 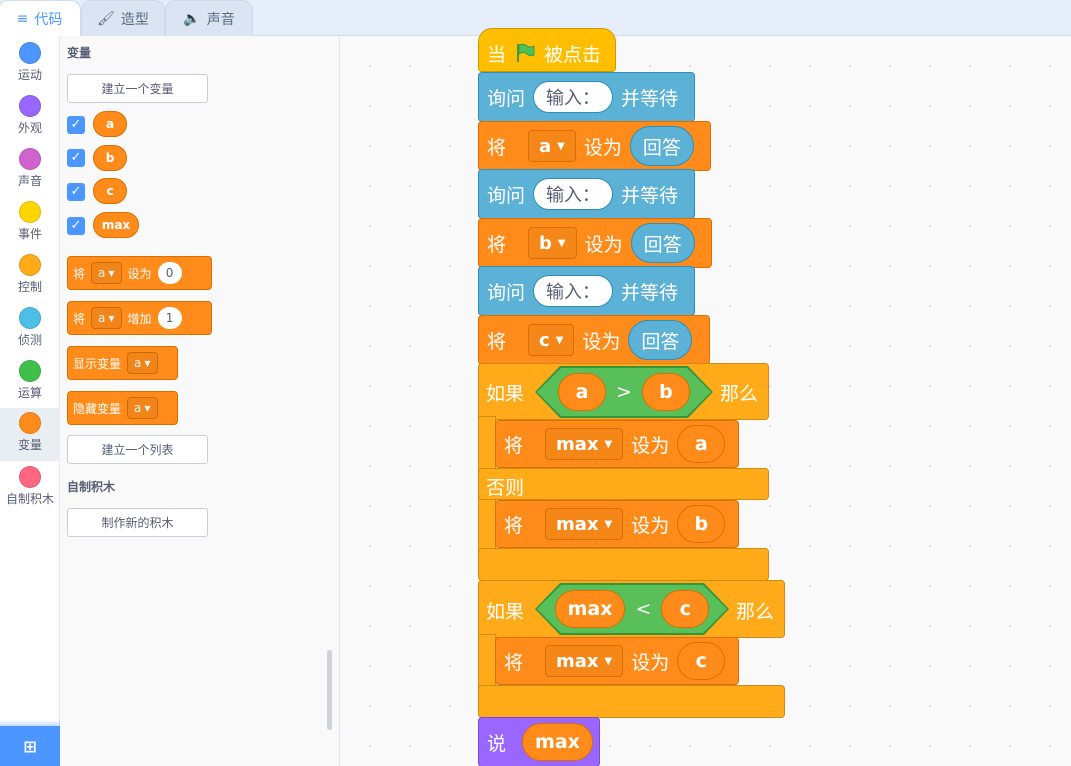 What do you see at coordinates (30, 159) in the screenshot?
I see `sound-dot-icon` at bounding box center [30, 159].